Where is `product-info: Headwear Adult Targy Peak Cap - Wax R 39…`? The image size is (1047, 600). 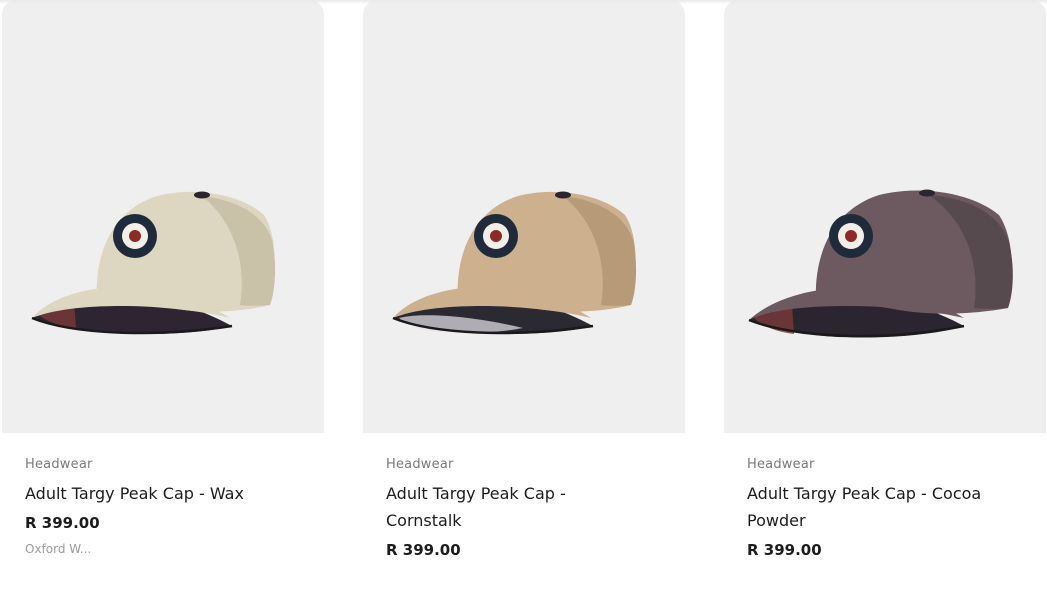
product-info: Headwear Adult Targy Peak Cap - Wax R 39… is located at coordinates (165, 506).